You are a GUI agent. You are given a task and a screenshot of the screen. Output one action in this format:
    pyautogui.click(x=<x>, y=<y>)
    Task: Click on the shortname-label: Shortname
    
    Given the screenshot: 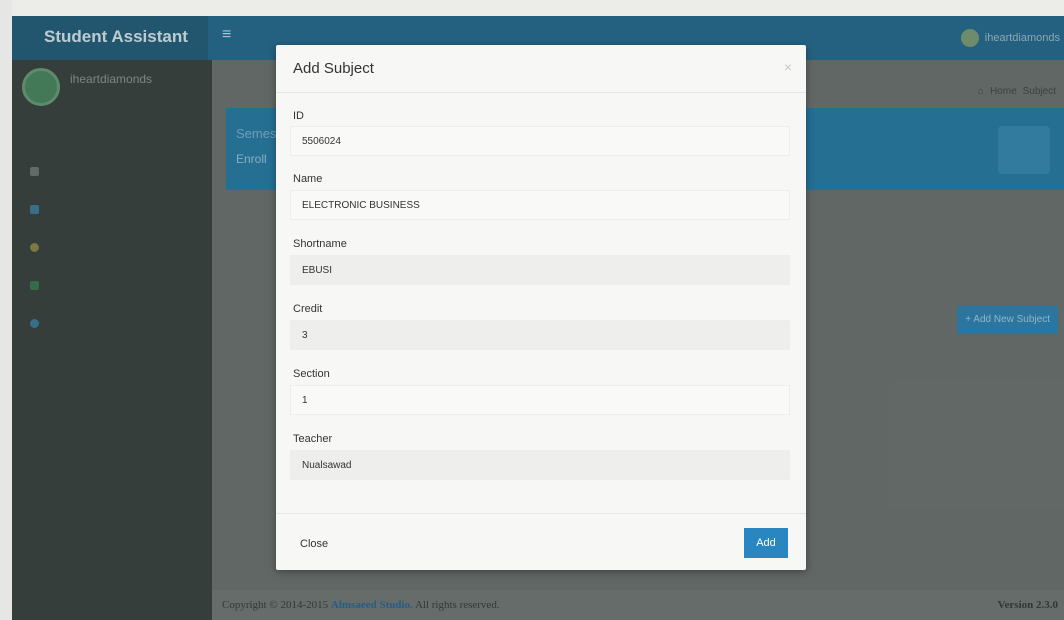 What is the action you would take?
    pyautogui.click(x=320, y=244)
    